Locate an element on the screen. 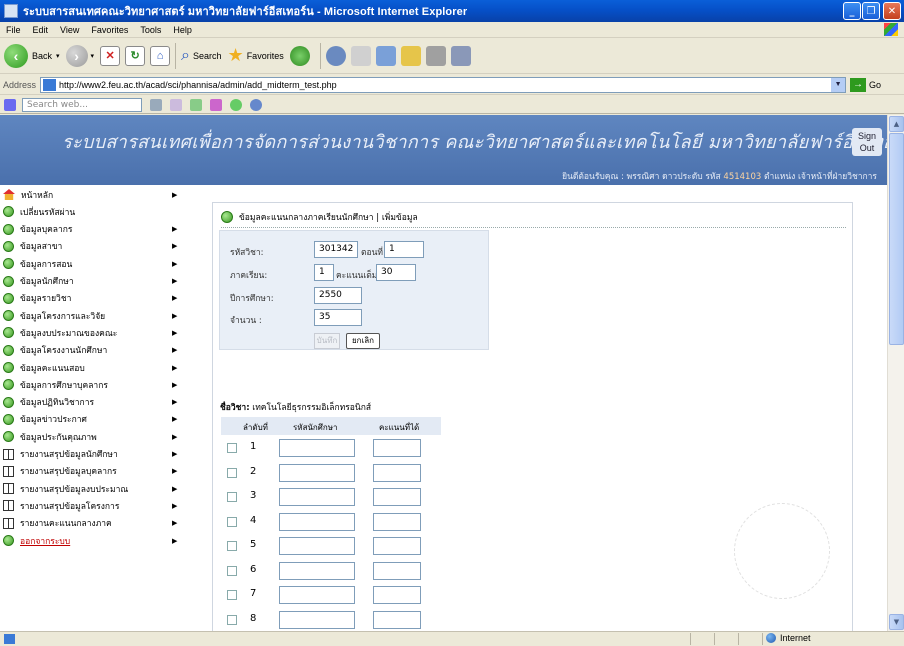 The image size is (904, 646). sidebar-item-5: ข้อมูลนักศึกษา ▶ is located at coordinates (91, 281).